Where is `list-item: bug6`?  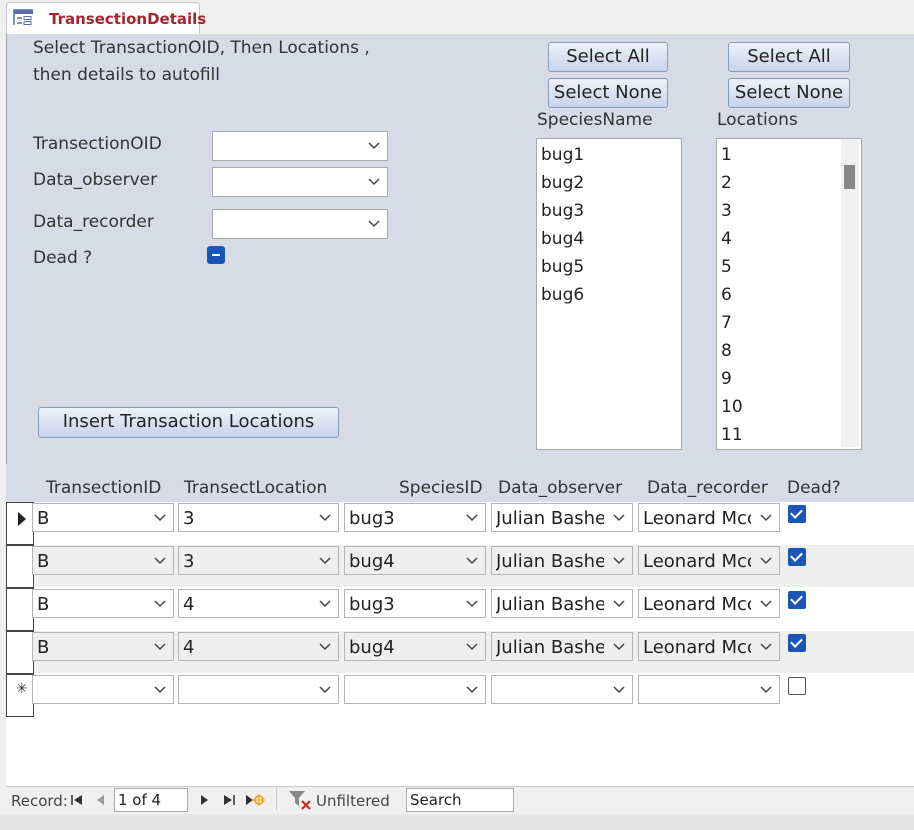 list-item: bug6 is located at coordinates (609, 295).